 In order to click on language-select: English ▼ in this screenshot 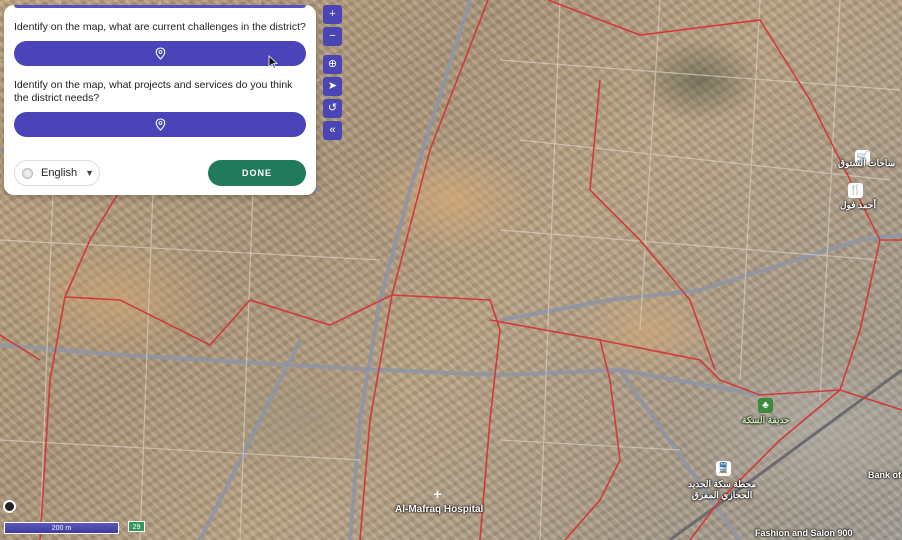, I will do `click(57, 173)`.